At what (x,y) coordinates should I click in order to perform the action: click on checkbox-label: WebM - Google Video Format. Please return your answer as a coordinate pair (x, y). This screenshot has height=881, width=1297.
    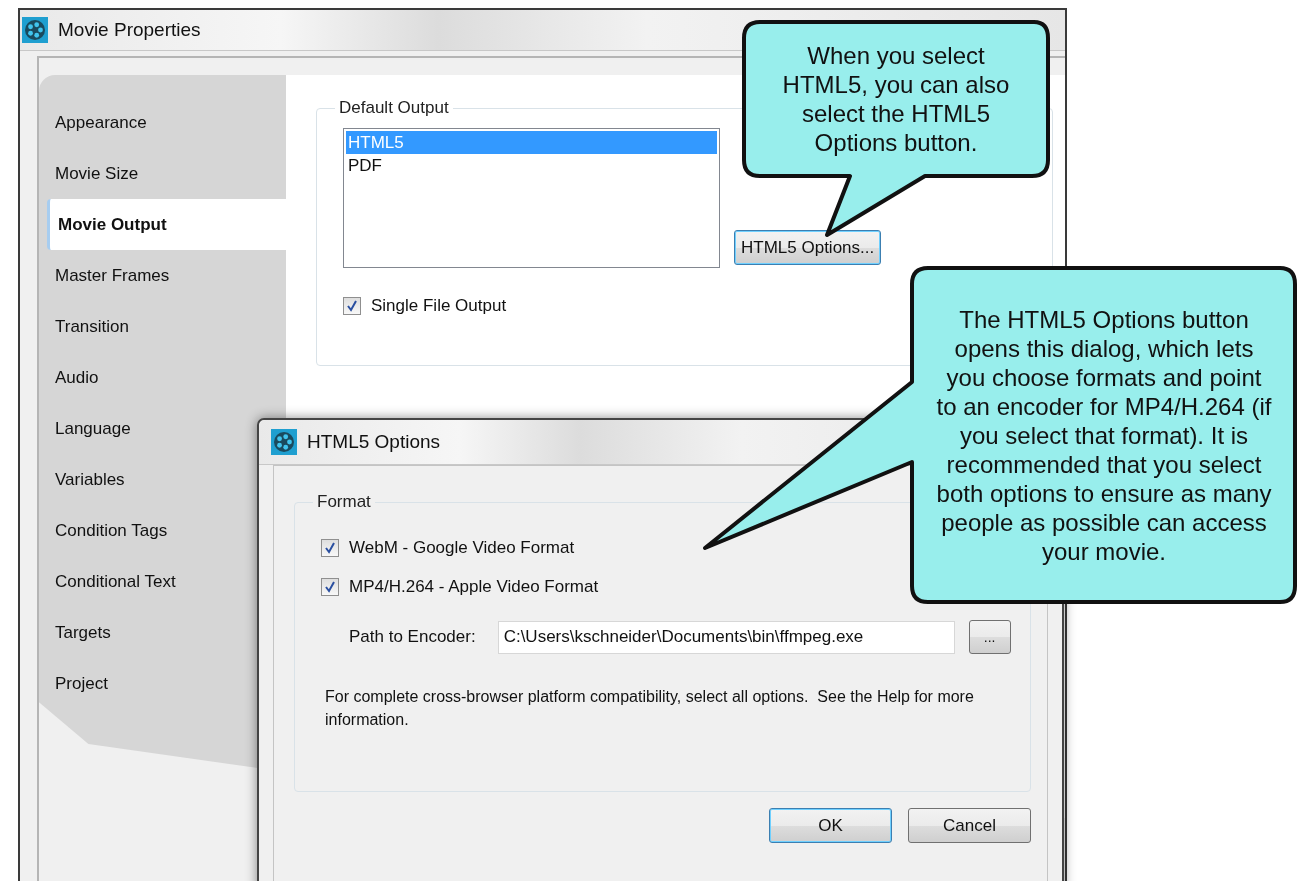
    Looking at the image, I should click on (462, 548).